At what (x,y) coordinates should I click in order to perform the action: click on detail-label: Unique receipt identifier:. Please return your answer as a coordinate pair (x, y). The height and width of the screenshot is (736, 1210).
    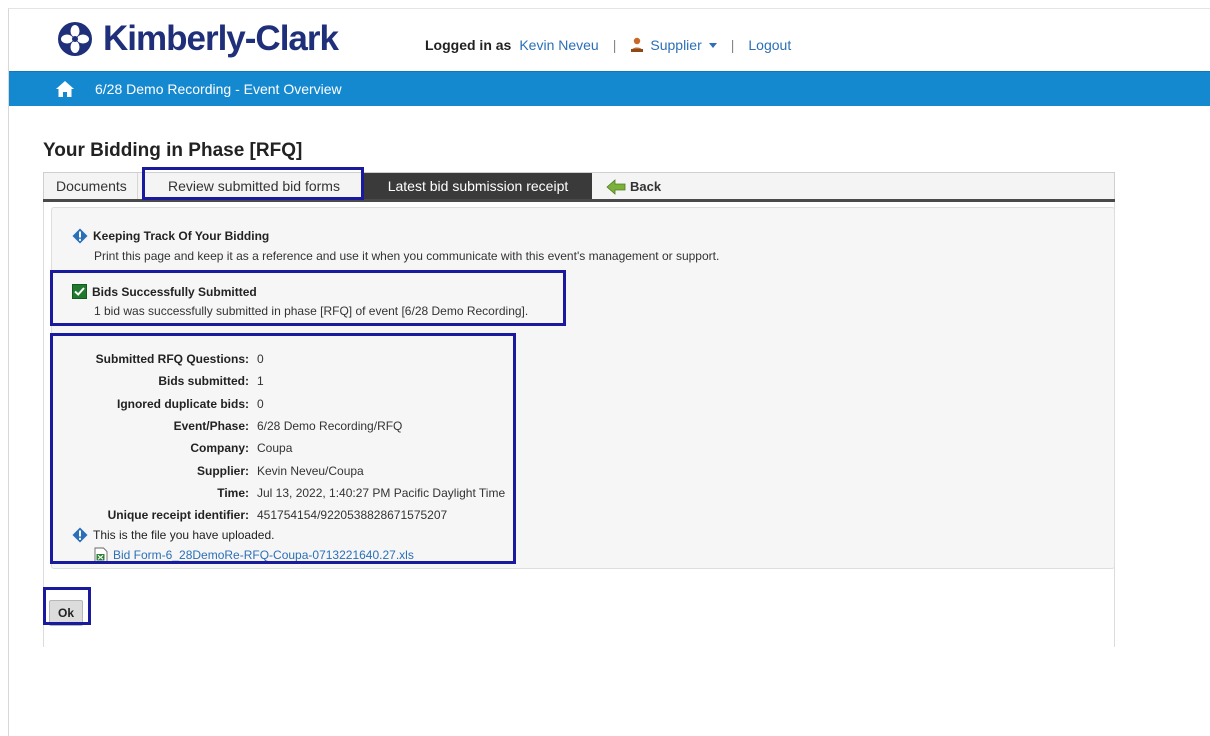
    Looking at the image, I should click on (178, 515).